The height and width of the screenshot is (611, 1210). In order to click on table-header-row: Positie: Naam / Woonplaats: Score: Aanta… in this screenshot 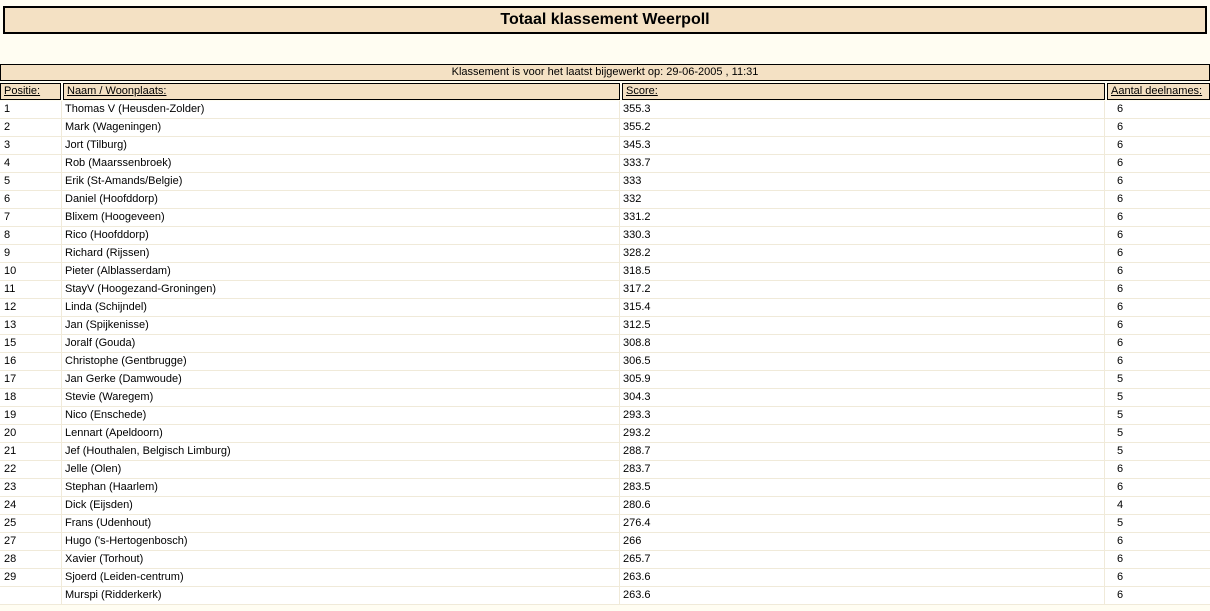, I will do `click(605, 91)`.